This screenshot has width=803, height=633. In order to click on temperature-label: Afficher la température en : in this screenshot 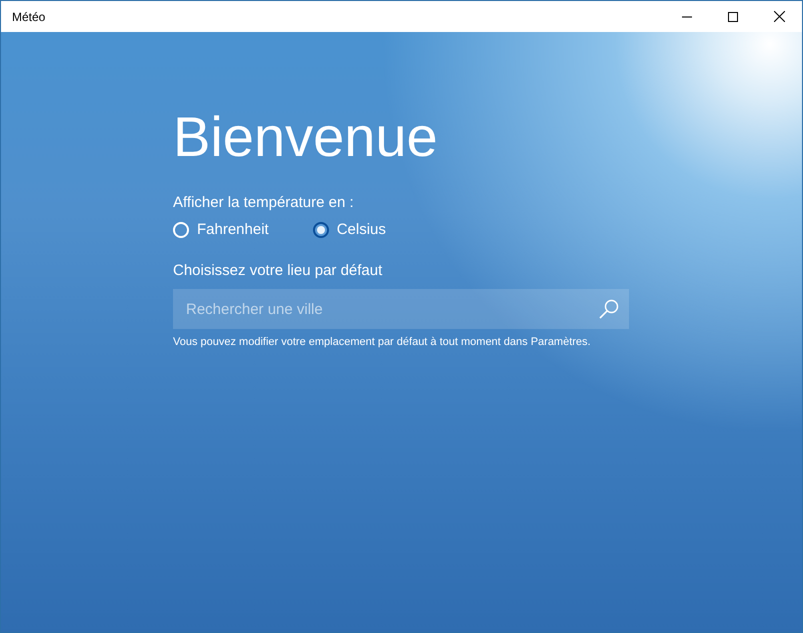, I will do `click(264, 202)`.